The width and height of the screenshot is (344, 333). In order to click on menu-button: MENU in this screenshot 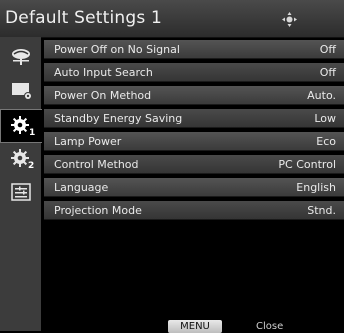, I will do `click(195, 326)`.